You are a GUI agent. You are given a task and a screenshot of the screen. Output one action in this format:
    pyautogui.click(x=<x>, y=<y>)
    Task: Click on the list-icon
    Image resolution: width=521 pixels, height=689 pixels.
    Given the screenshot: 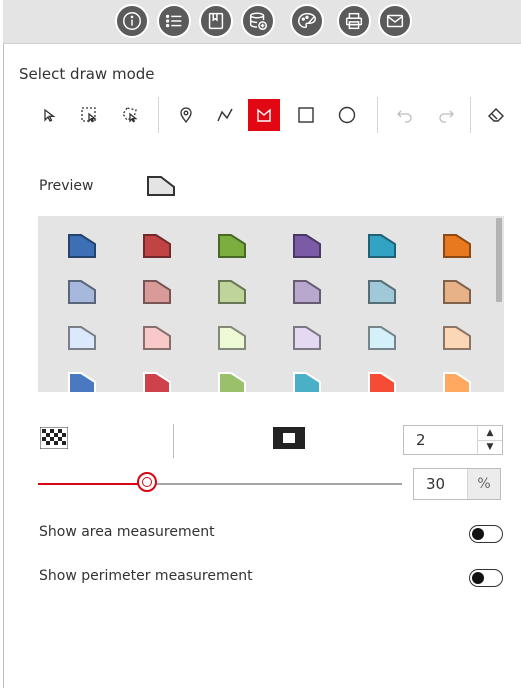 What is the action you would take?
    pyautogui.click(x=174, y=21)
    